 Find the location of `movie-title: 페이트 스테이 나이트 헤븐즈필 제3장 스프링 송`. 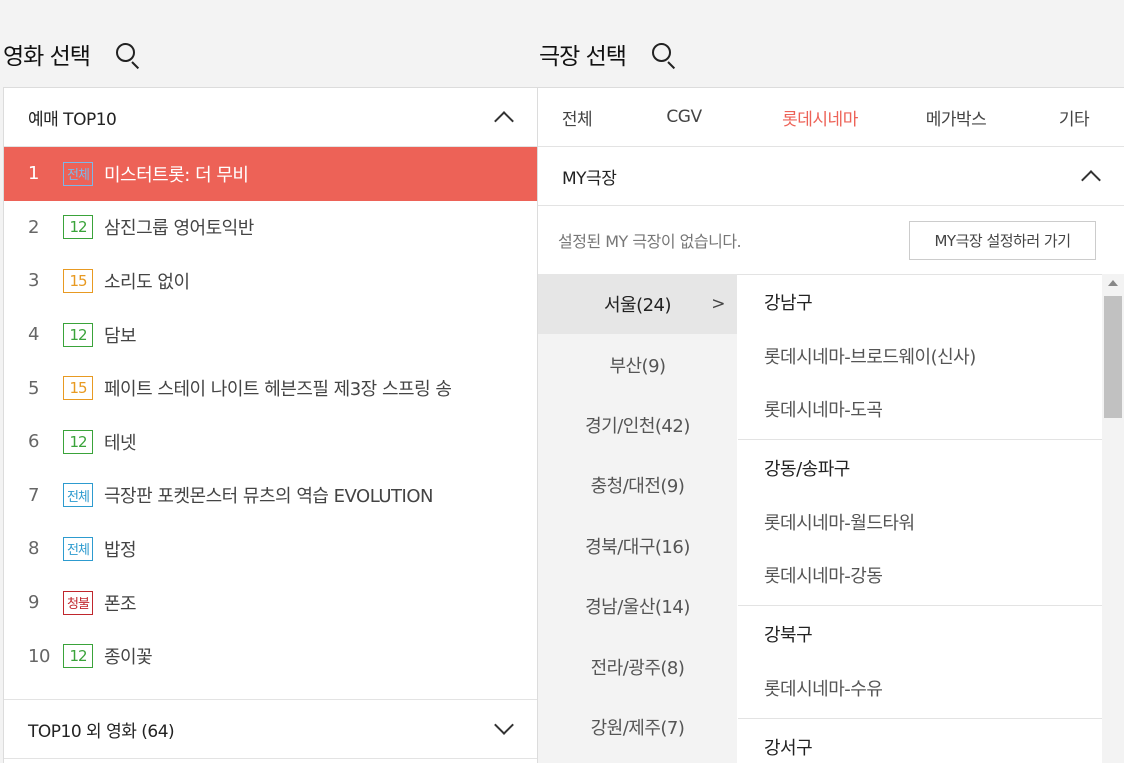

movie-title: 페이트 스테이 나이트 헤븐즈필 제3장 스프링 송 is located at coordinates (278, 390).